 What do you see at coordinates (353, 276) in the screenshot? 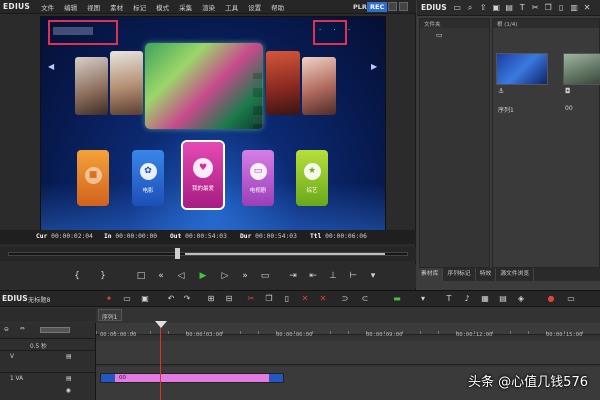
I see `trim-icon: ⊢` at bounding box center [353, 276].